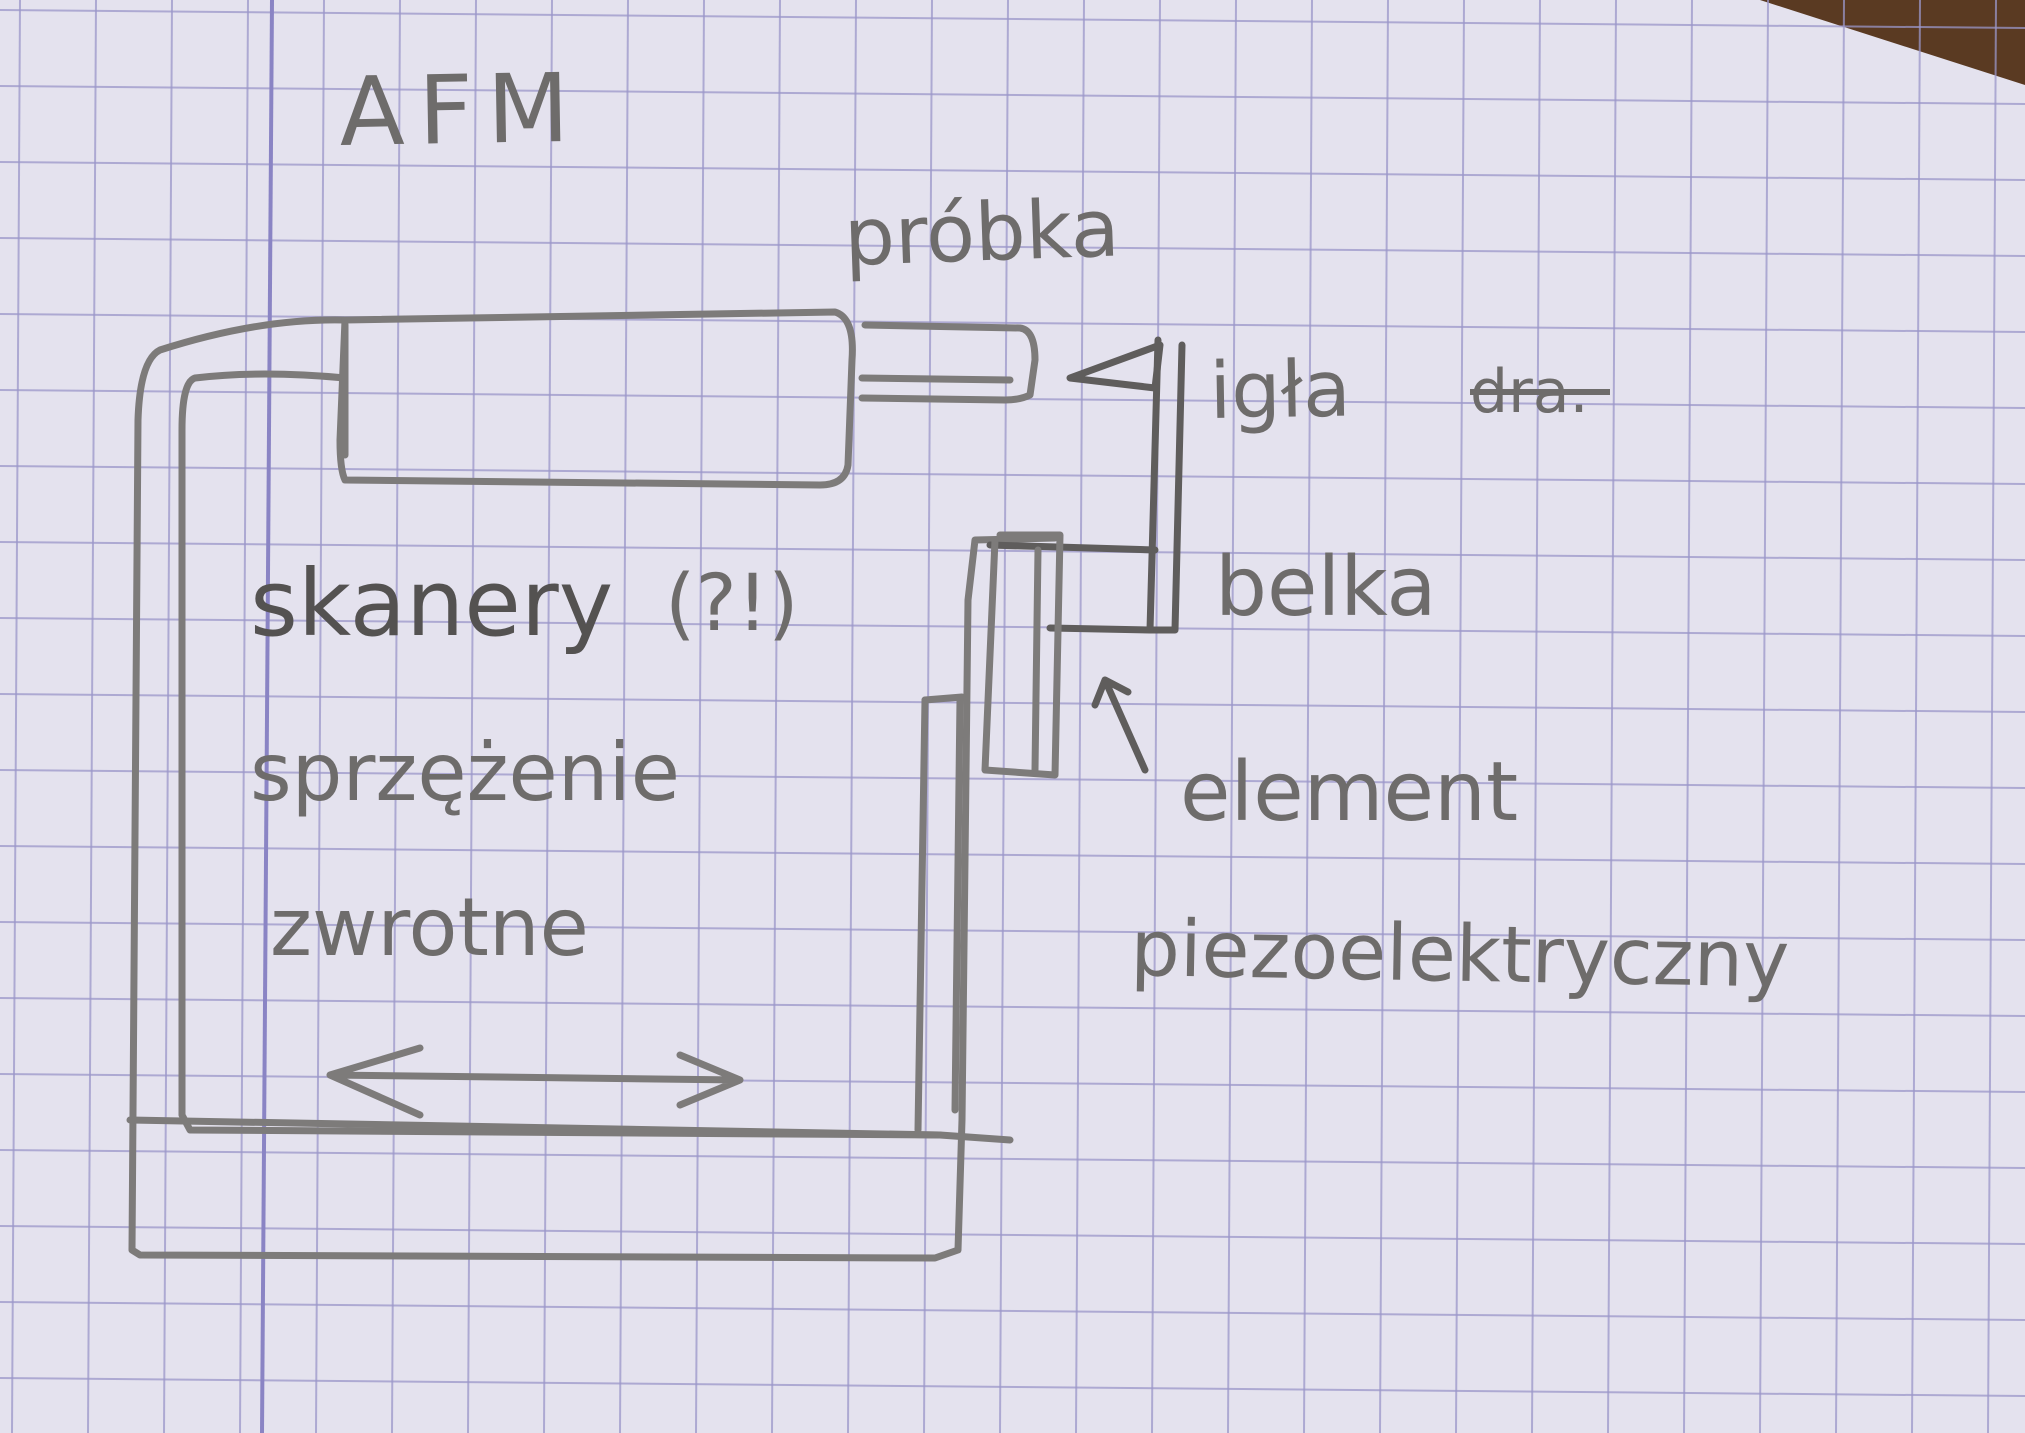  I want to click on piezo-column-top, so click(943, 698).